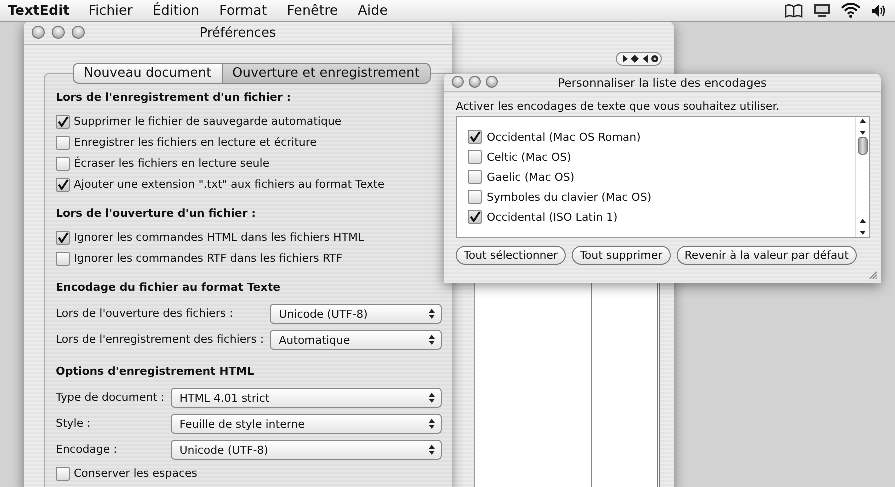 Image resolution: width=895 pixels, height=487 pixels. I want to click on speaker-icon, so click(879, 11).